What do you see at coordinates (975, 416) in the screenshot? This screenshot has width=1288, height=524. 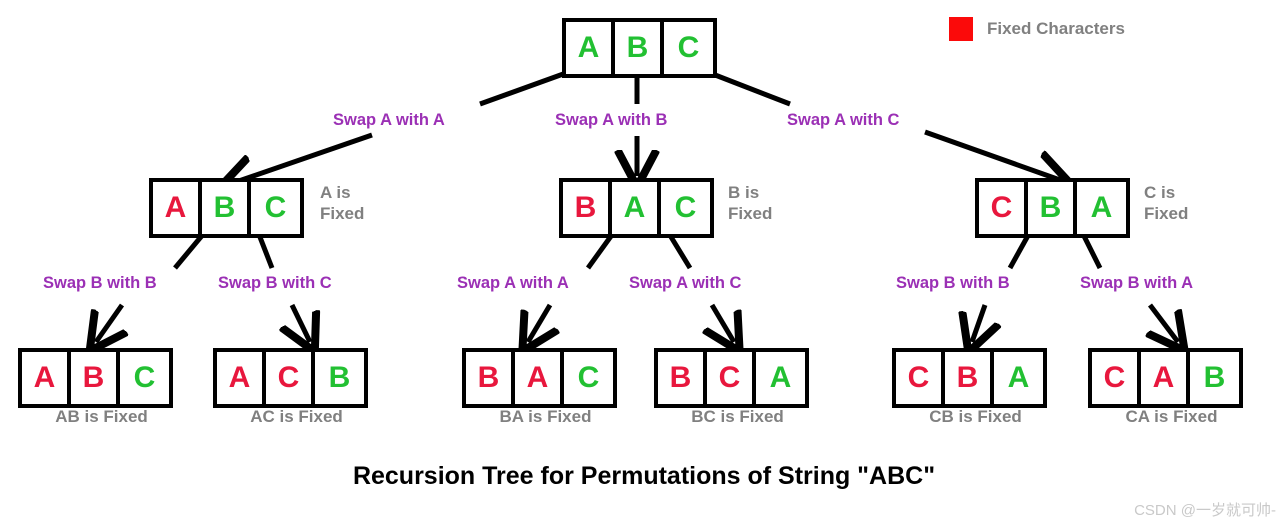 I see `node-caption: CB is Fixed` at bounding box center [975, 416].